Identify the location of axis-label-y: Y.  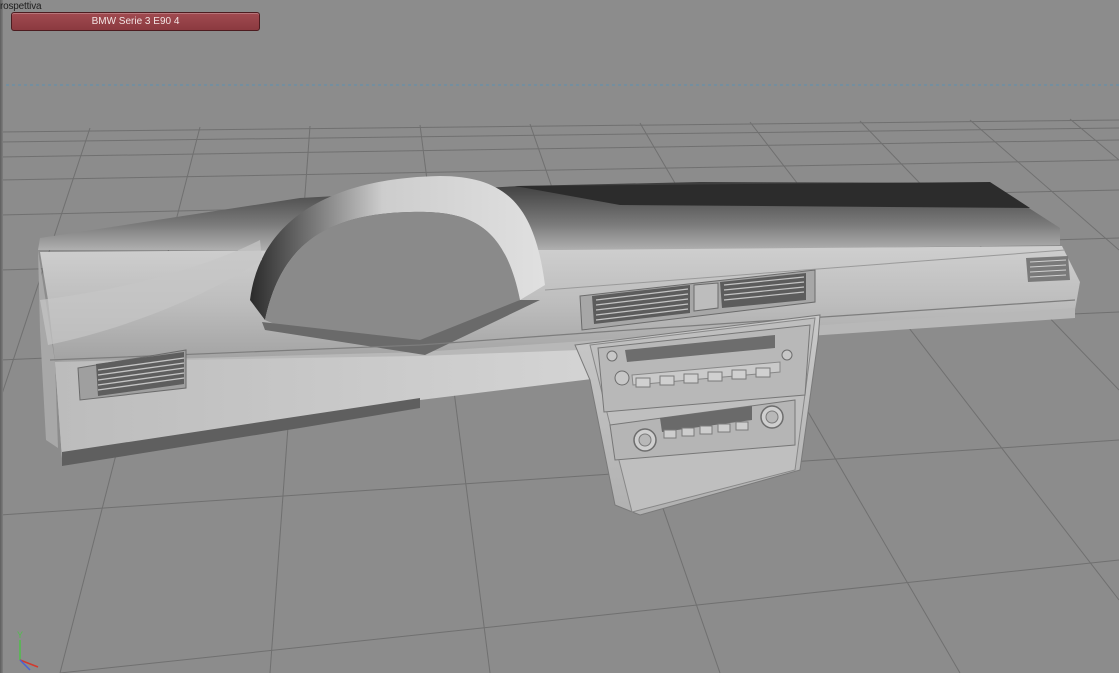
(20, 635).